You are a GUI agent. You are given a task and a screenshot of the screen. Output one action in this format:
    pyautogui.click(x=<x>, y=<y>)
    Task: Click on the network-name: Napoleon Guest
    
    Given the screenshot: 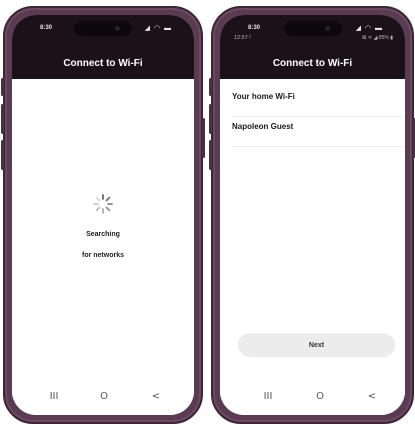 What is the action you would take?
    pyautogui.click(x=263, y=126)
    